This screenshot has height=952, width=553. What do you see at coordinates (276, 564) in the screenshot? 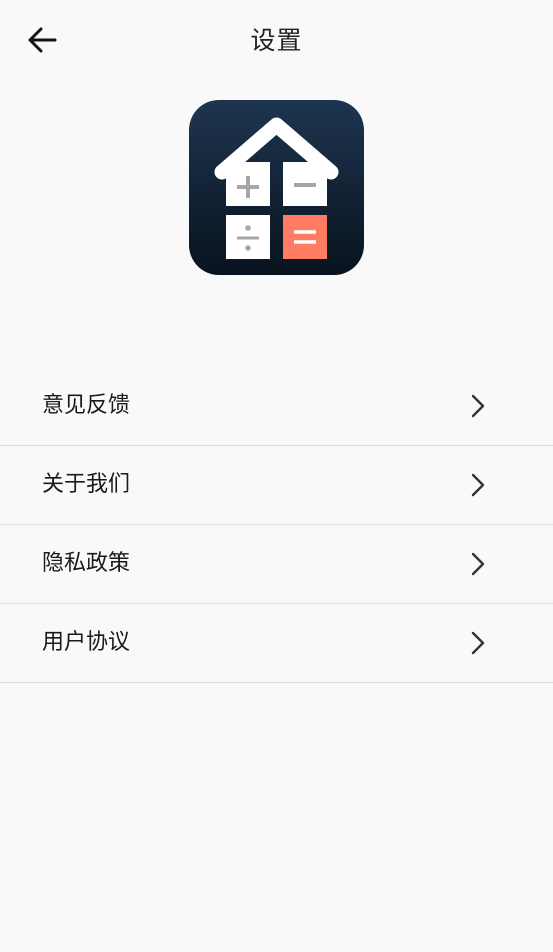
I see `menu-item-privacy-policy: 隐私政策` at bounding box center [276, 564].